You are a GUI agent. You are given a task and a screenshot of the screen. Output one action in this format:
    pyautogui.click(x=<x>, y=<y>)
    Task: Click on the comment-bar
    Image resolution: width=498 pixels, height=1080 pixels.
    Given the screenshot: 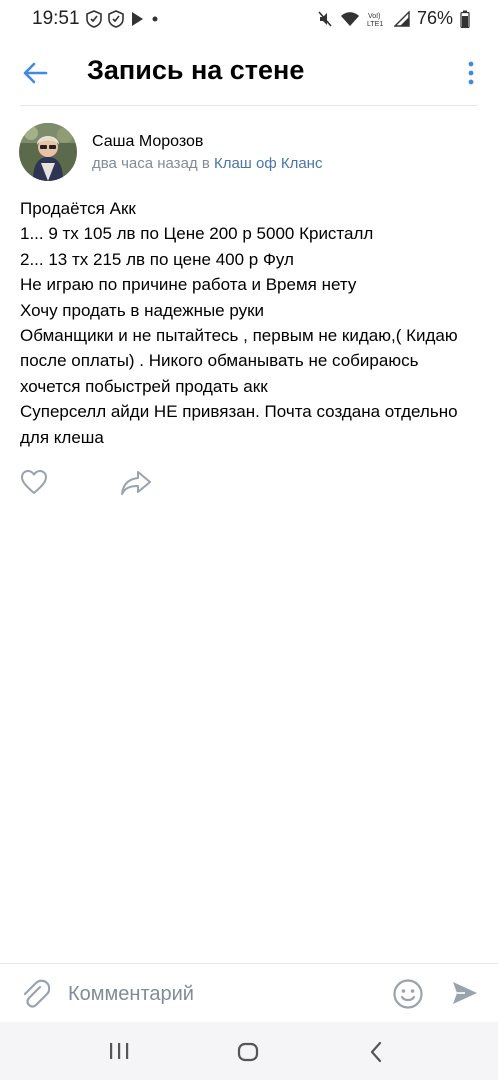 What is the action you would take?
    pyautogui.click(x=249, y=993)
    